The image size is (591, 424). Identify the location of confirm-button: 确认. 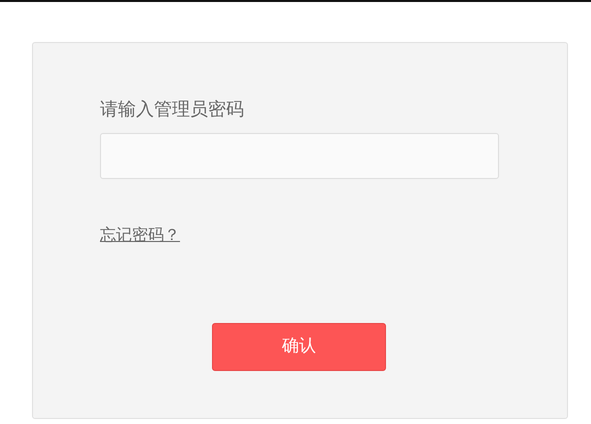
(299, 346).